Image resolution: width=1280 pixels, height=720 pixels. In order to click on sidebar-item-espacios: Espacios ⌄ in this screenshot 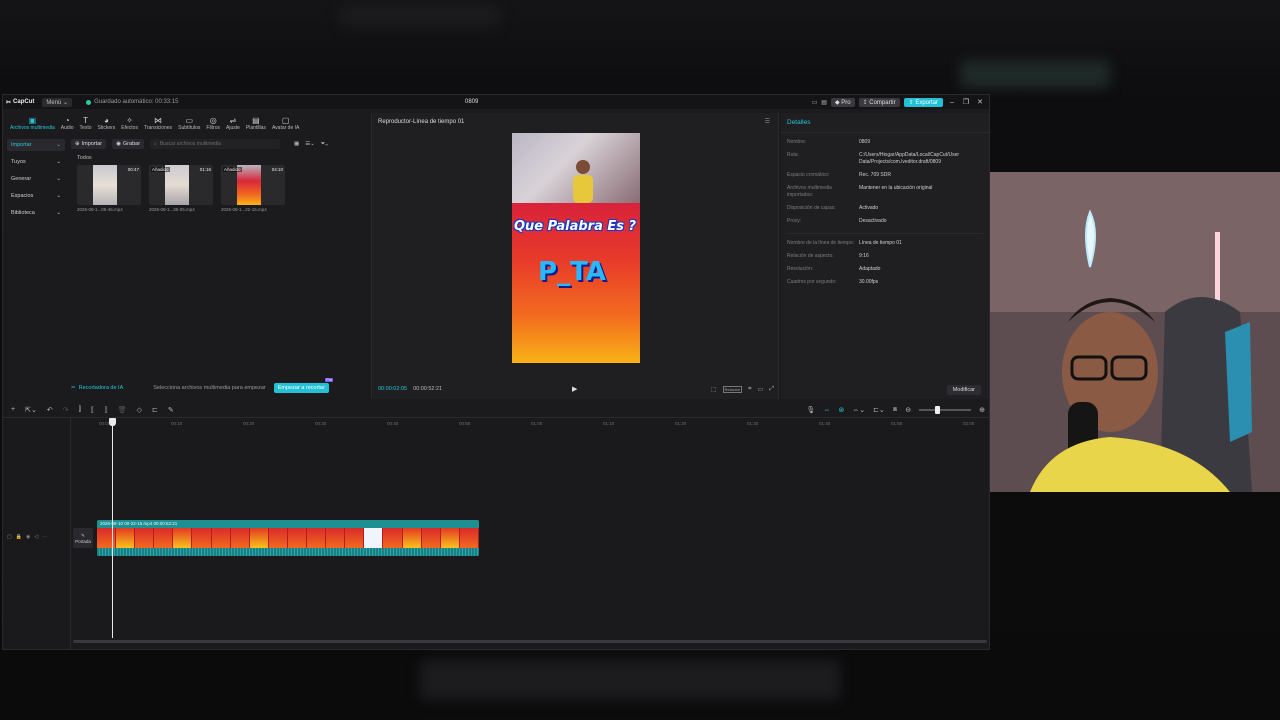, I will do `click(36, 196)`.